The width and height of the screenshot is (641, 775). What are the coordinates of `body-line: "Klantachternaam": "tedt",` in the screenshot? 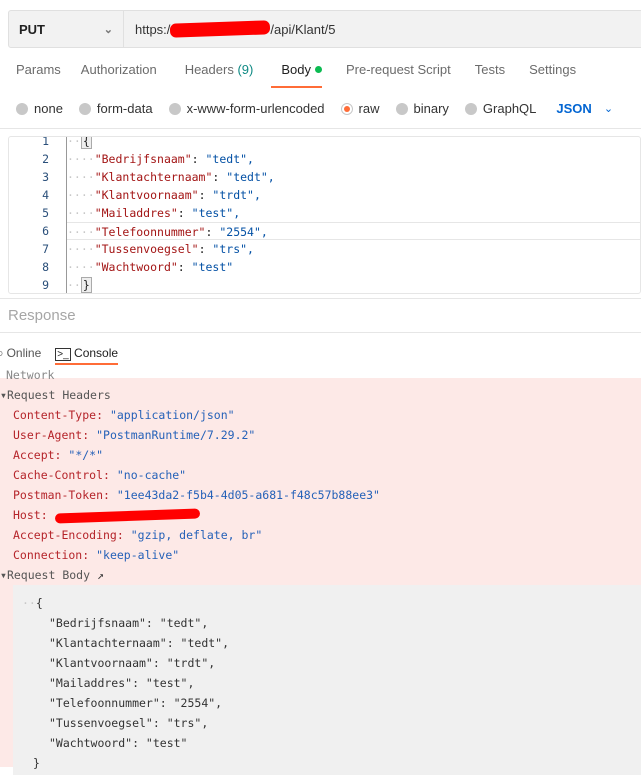 It's located at (139, 643).